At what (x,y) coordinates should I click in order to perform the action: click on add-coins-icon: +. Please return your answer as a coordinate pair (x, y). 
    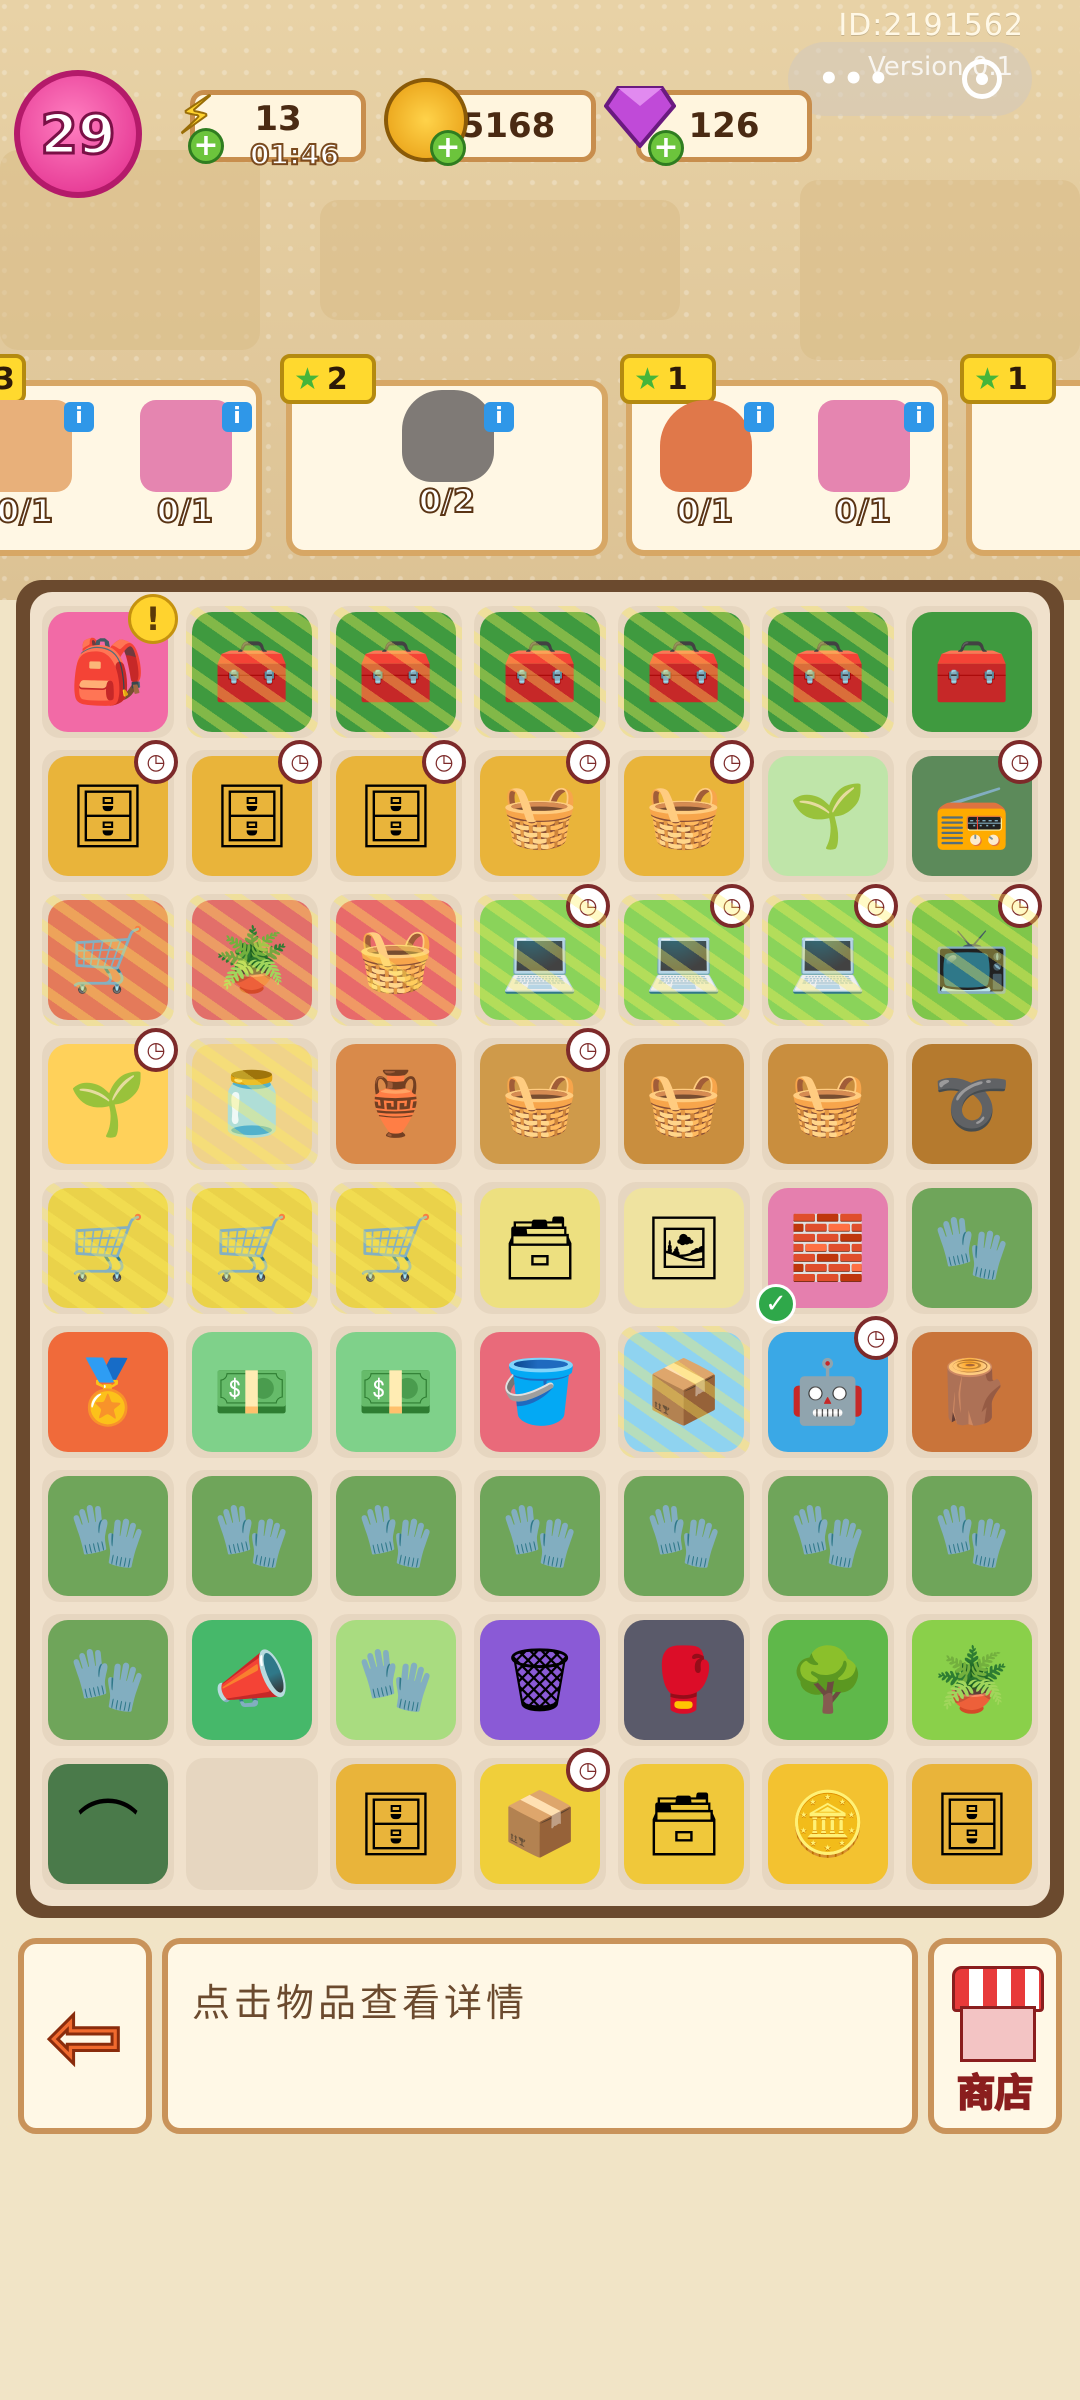
    Looking at the image, I should click on (448, 148).